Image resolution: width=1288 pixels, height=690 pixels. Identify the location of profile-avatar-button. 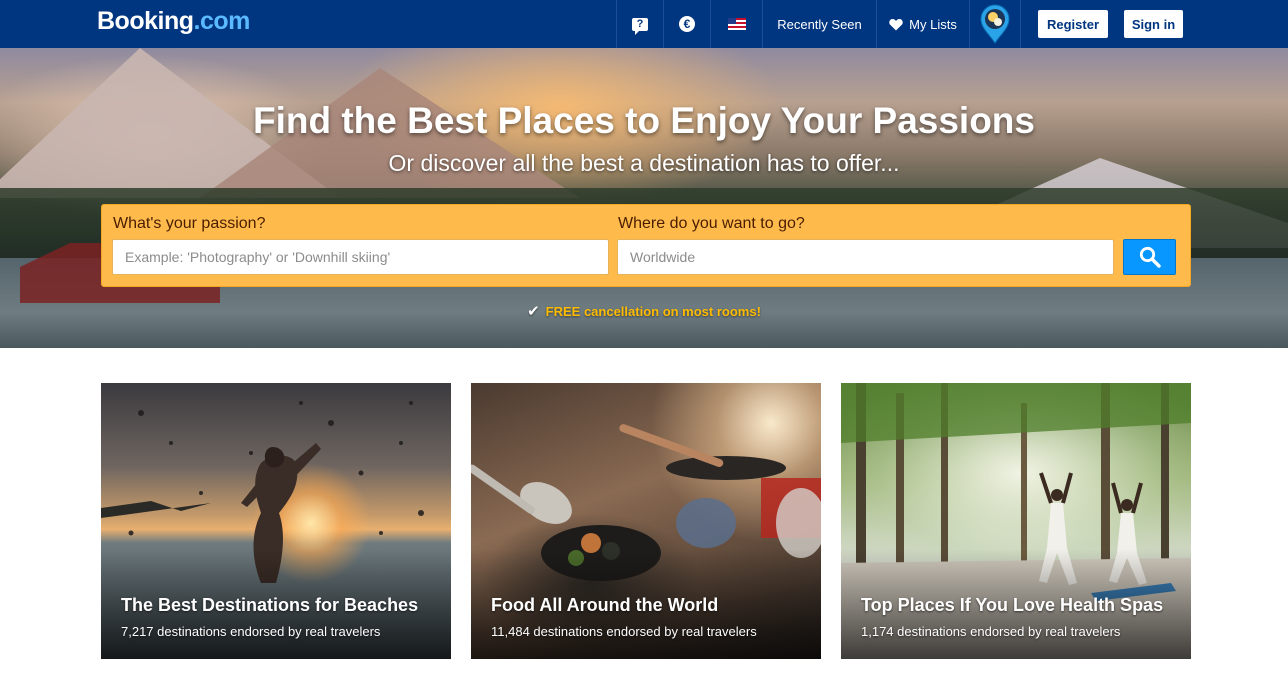
(995, 24).